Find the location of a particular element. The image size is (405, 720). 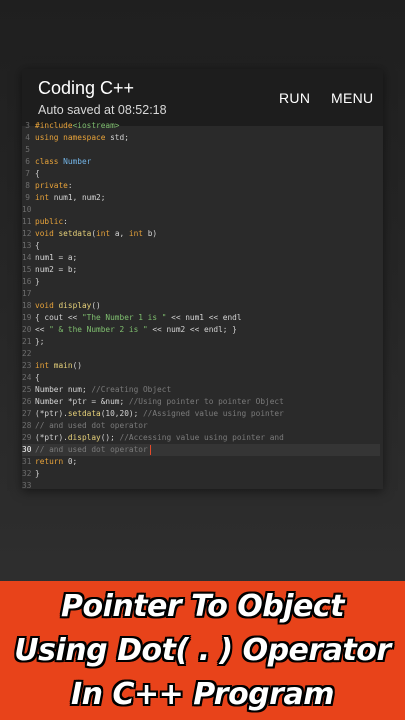

code-line: 33 is located at coordinates (201, 486).